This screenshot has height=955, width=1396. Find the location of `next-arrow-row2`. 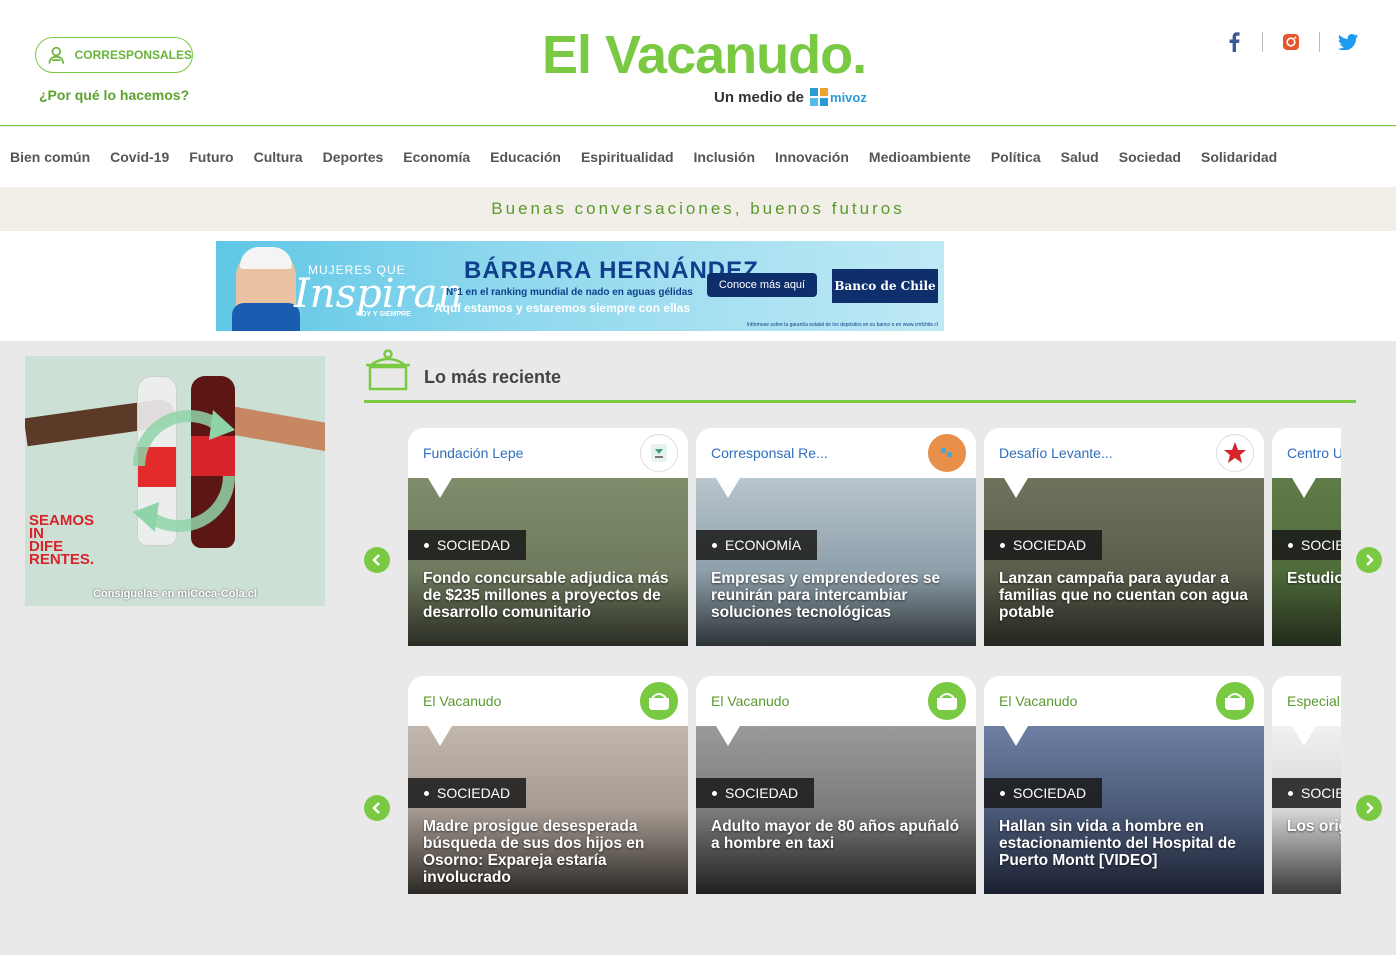

next-arrow-row2 is located at coordinates (1369, 808).